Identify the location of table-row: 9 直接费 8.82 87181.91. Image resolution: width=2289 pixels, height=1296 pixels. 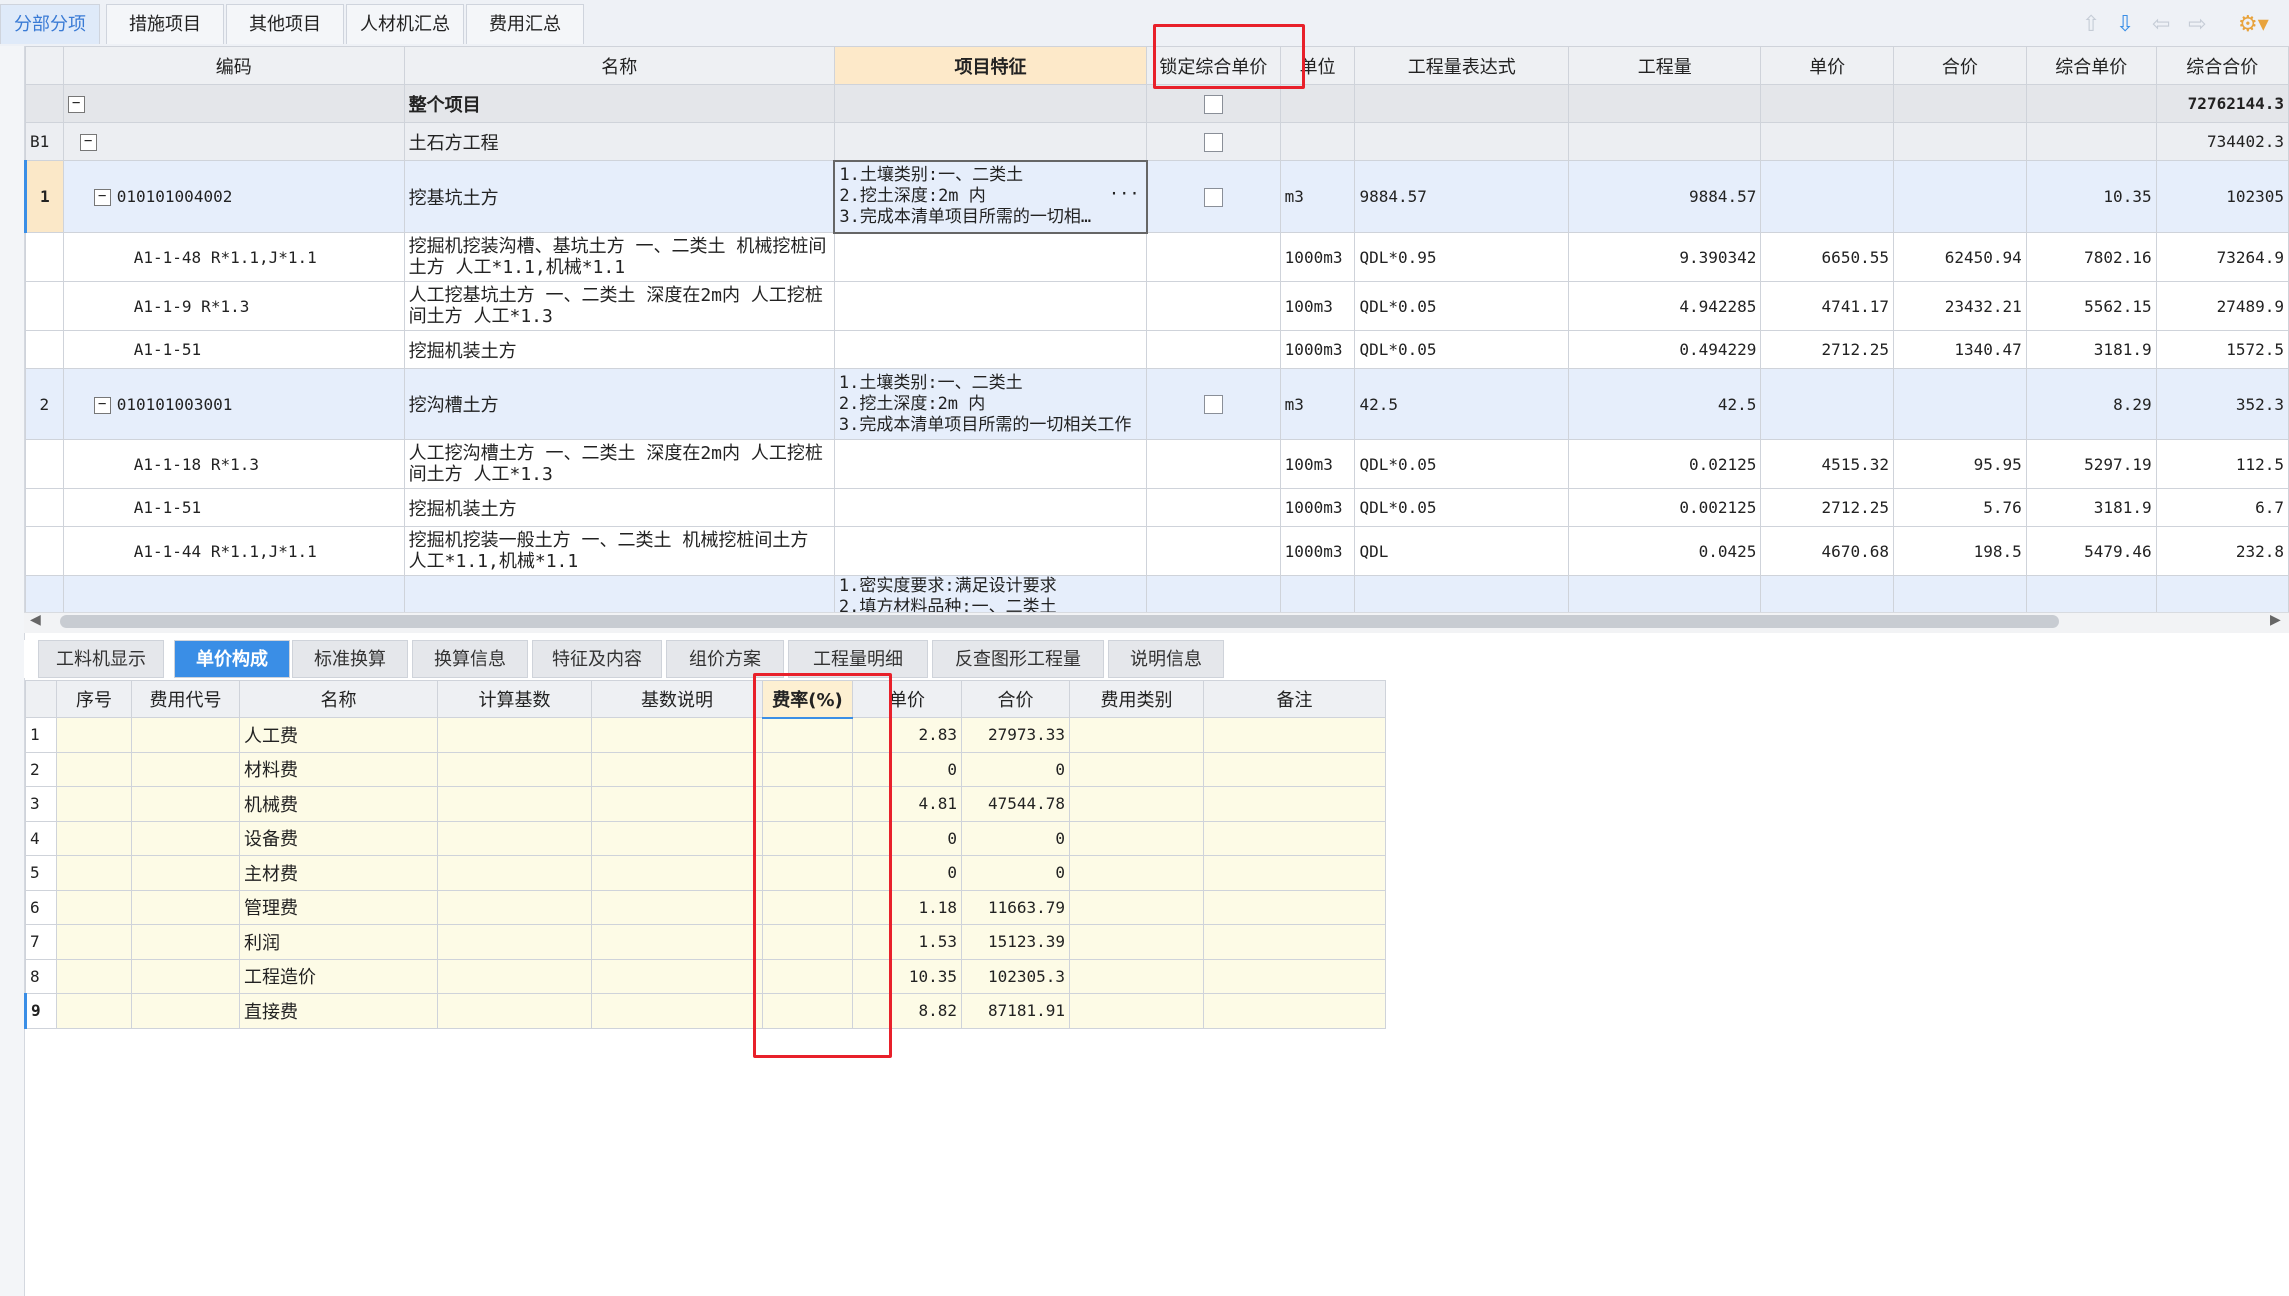
(705, 1011).